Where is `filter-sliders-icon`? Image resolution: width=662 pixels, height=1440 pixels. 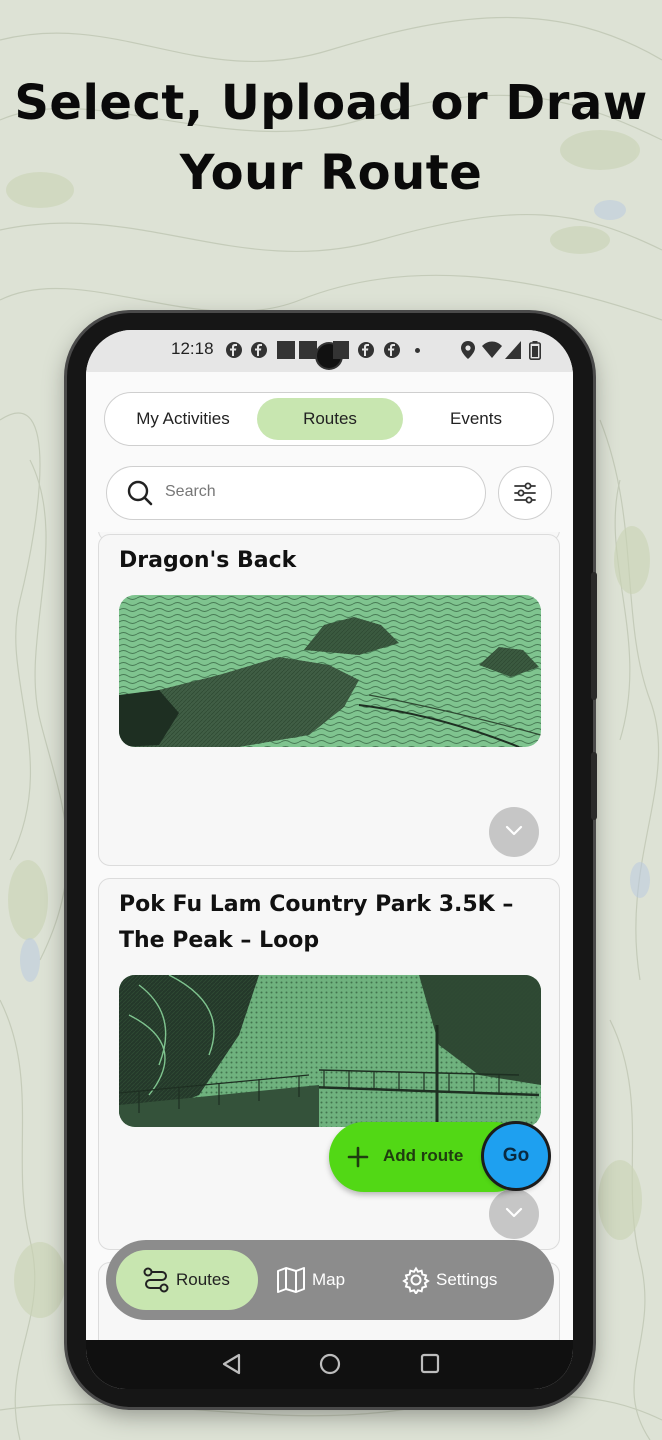 filter-sliders-icon is located at coordinates (525, 493).